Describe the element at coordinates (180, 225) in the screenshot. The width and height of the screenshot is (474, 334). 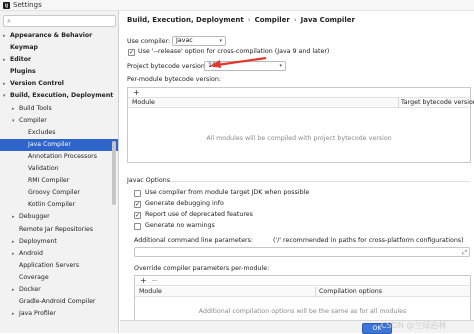
I see `javac-option-label: Generate no warnings` at that location.